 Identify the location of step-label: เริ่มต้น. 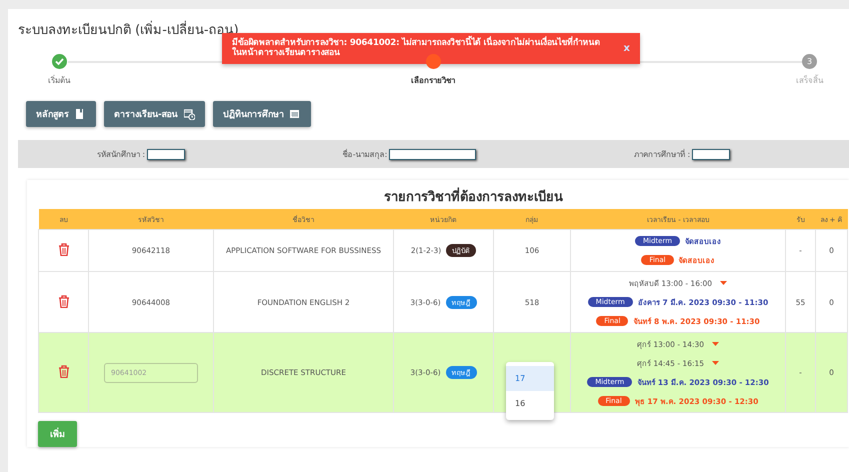
(59, 80).